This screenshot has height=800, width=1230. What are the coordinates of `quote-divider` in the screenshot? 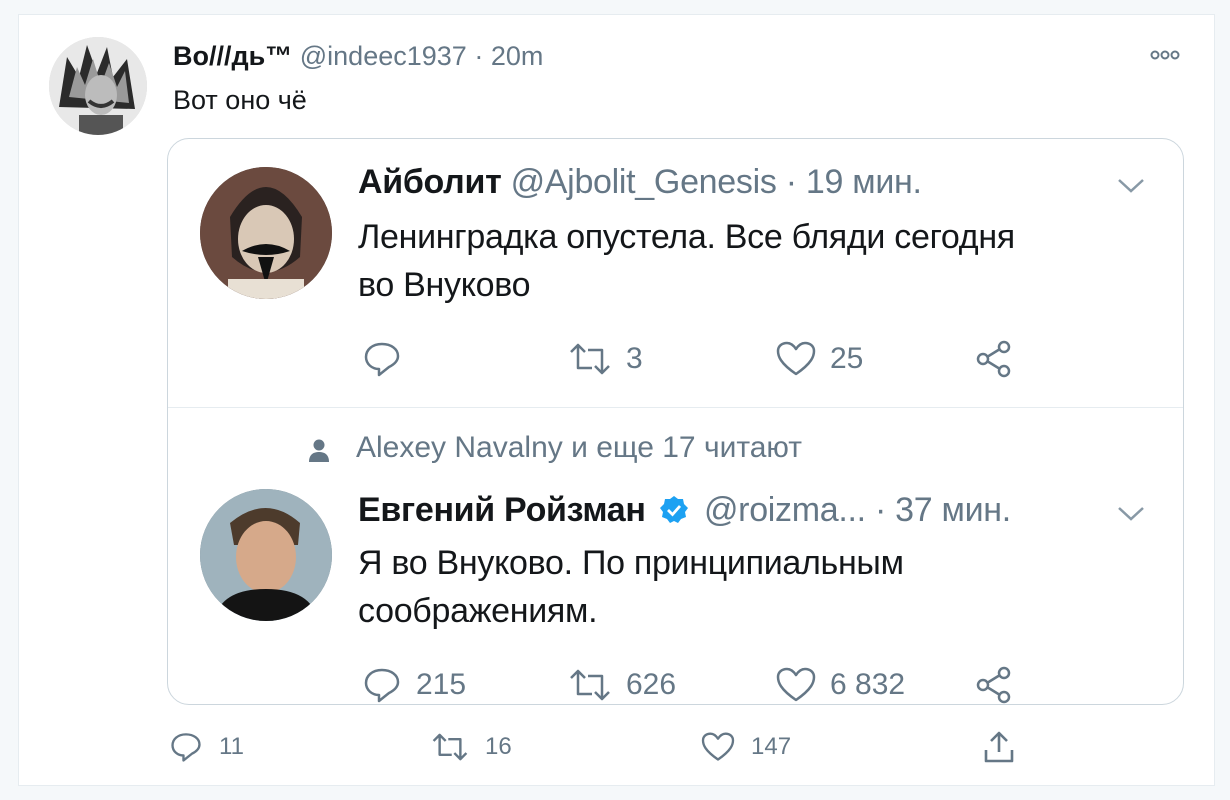 It's located at (675, 407).